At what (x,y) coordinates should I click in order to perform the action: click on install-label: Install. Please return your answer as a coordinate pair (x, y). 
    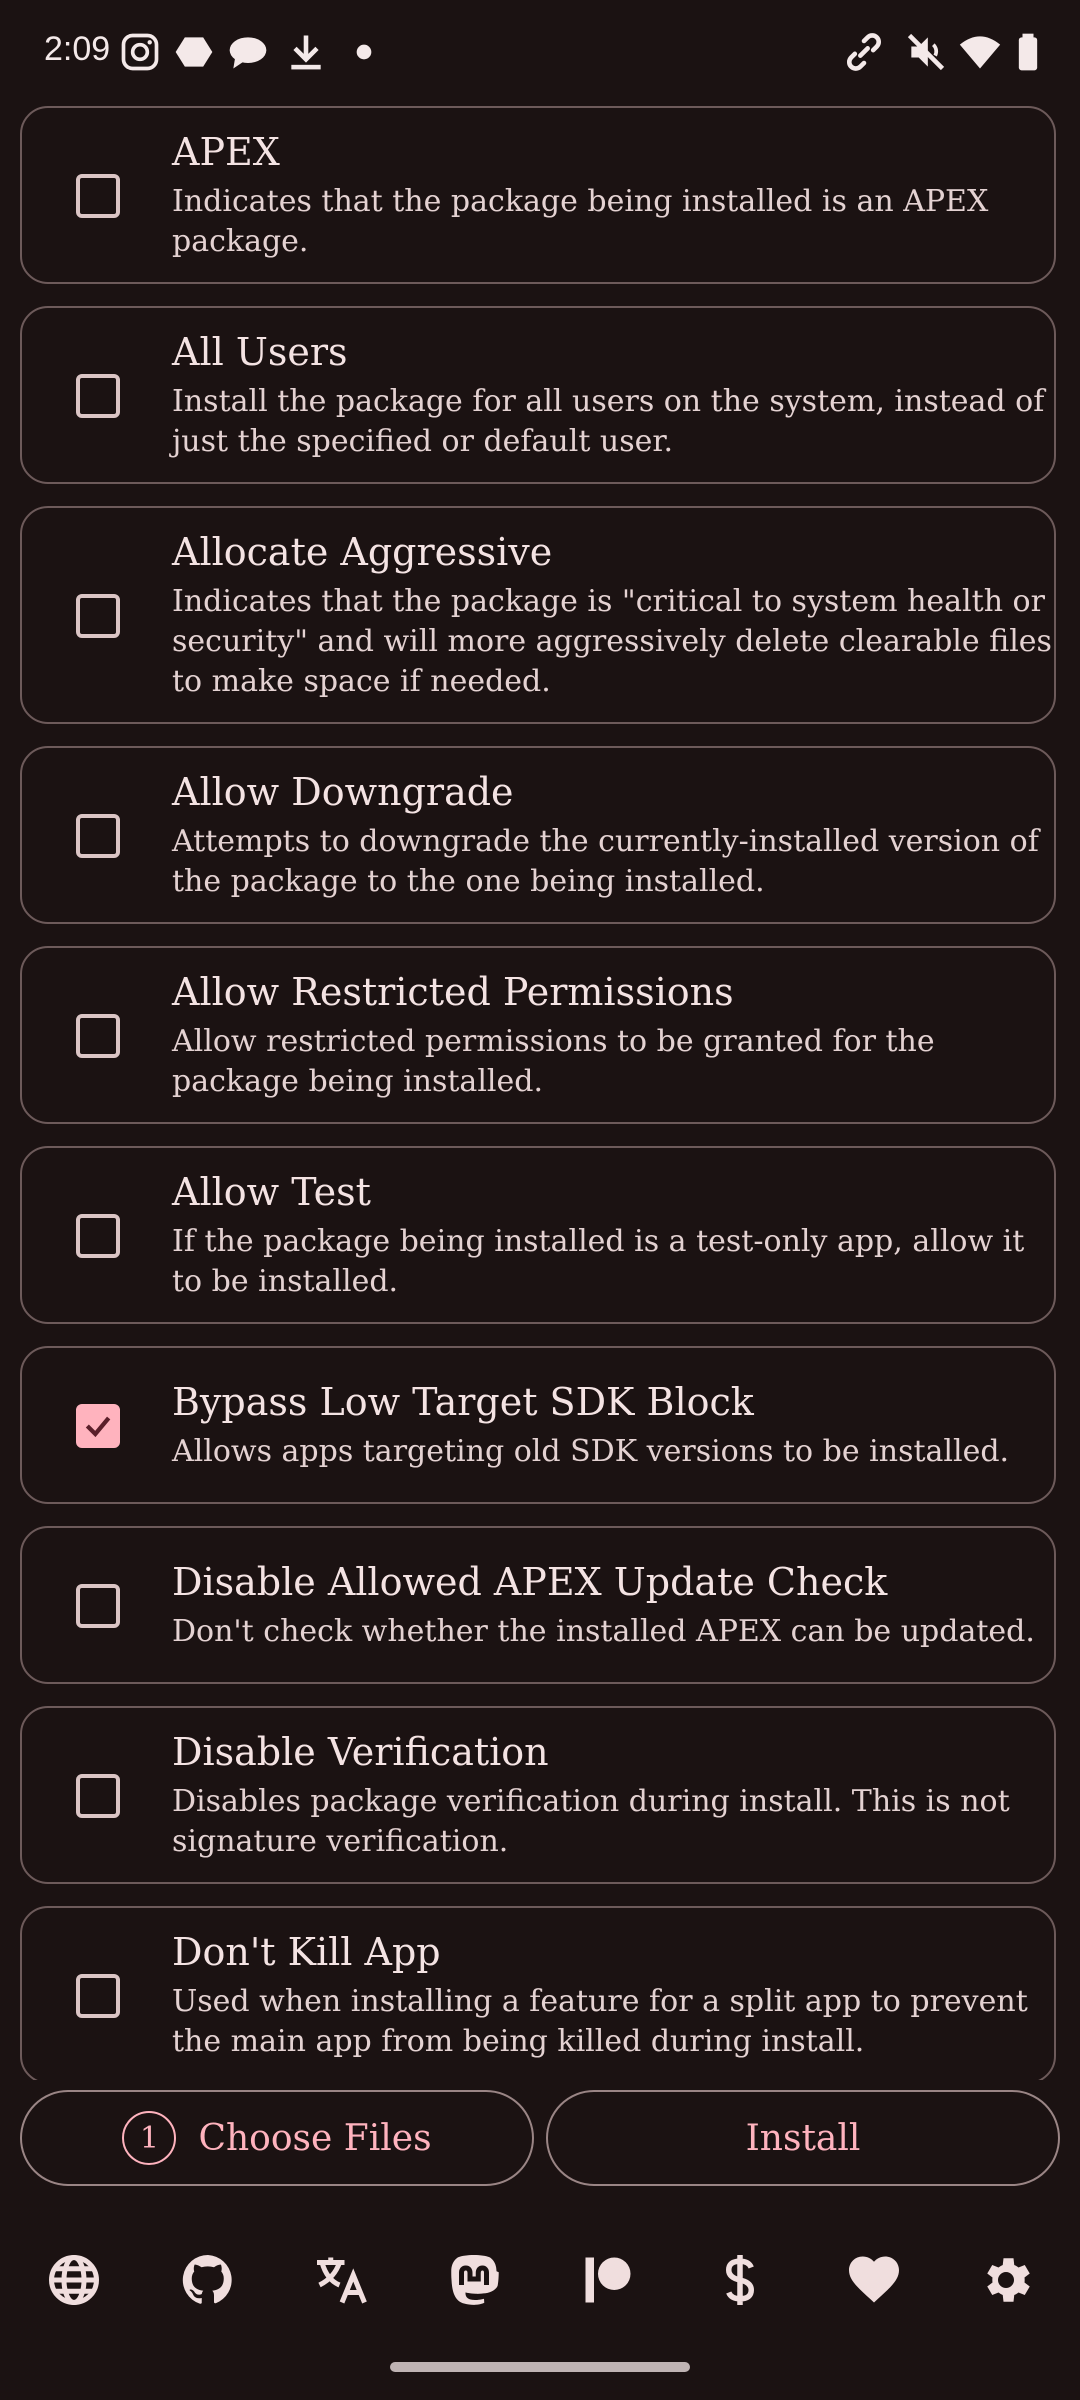
    Looking at the image, I should click on (803, 2138).